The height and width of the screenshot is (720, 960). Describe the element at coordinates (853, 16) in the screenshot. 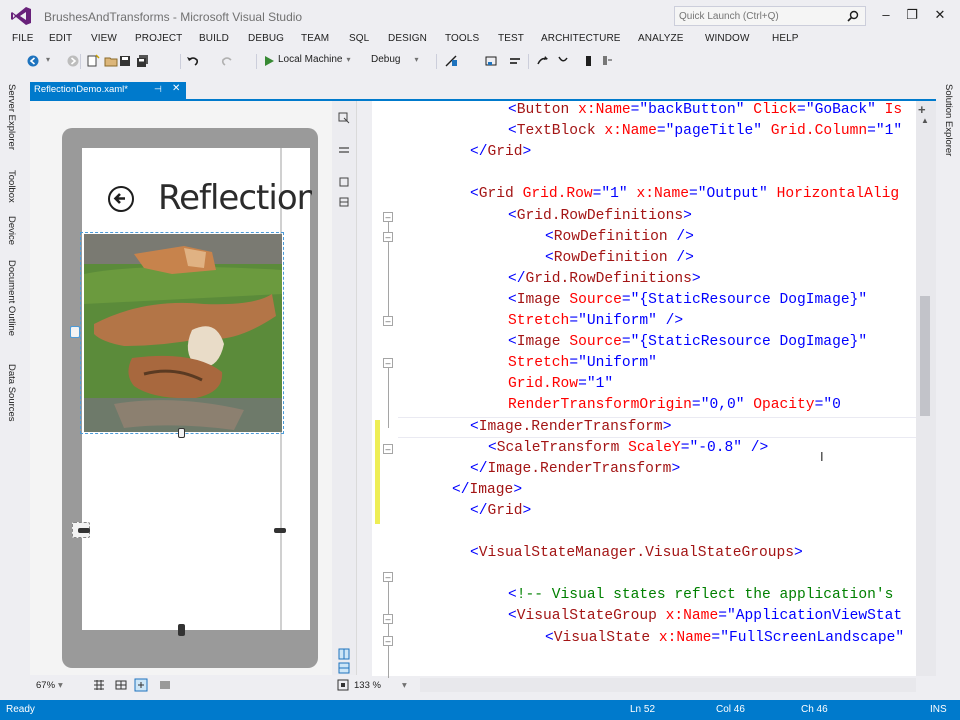

I see `search-icon` at that location.